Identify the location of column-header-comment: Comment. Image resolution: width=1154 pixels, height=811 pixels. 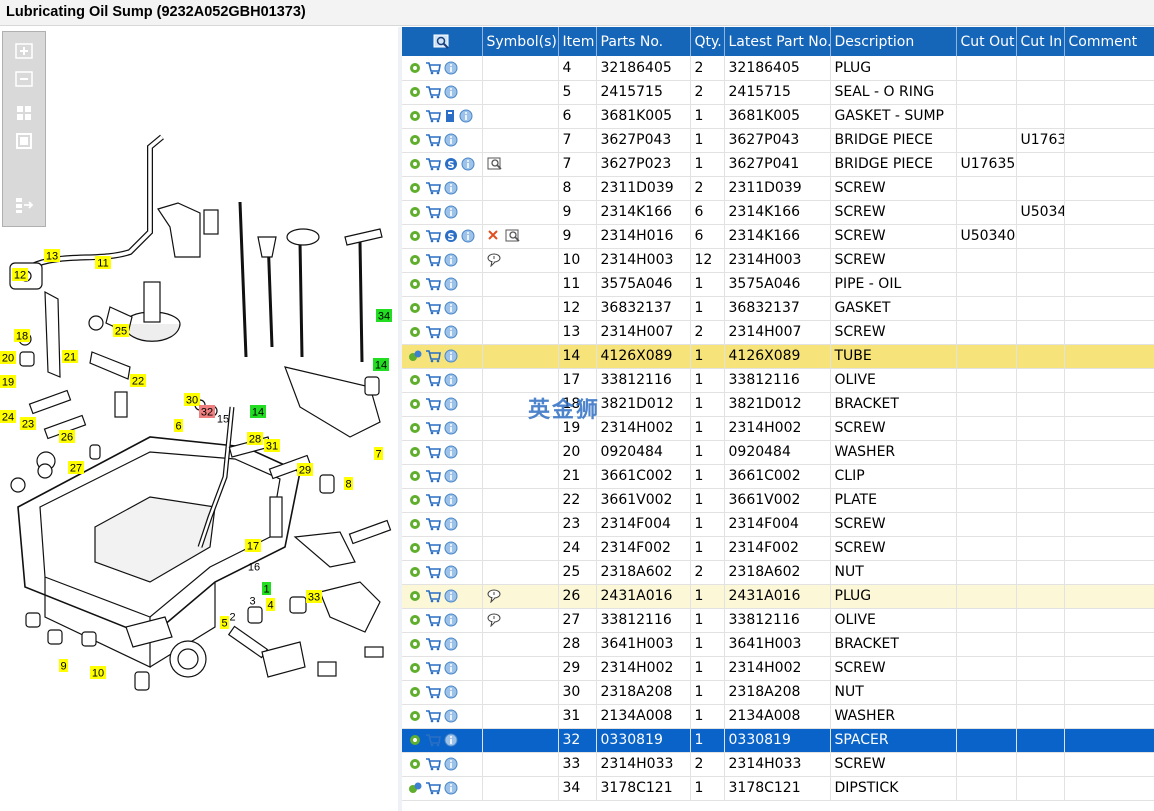
(1109, 41).